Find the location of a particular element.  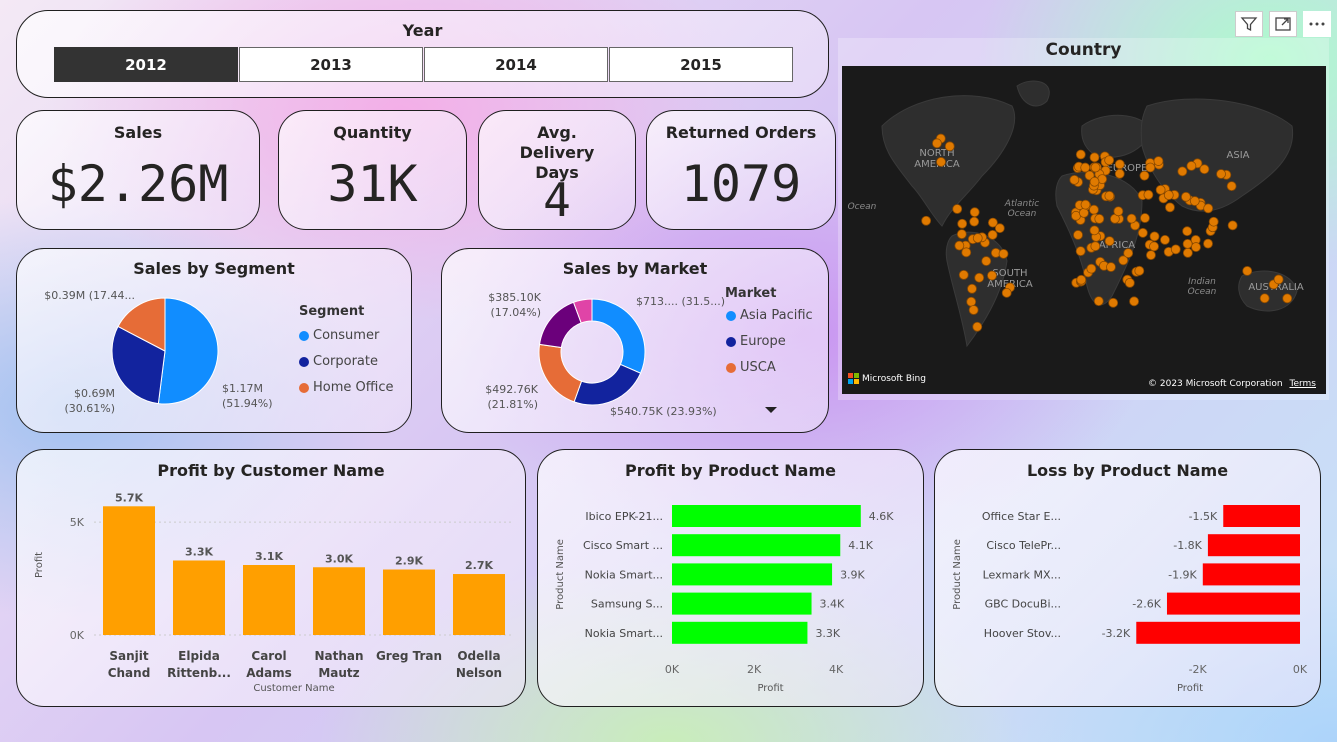

segment-slice is located at coordinates (188, 351).